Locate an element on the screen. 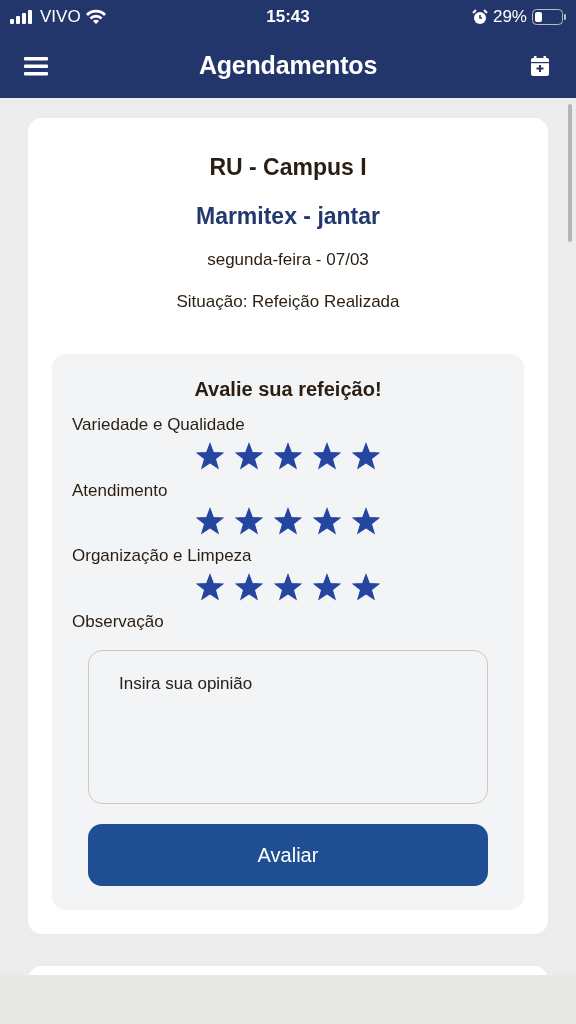  menu-button is located at coordinates (36, 66).